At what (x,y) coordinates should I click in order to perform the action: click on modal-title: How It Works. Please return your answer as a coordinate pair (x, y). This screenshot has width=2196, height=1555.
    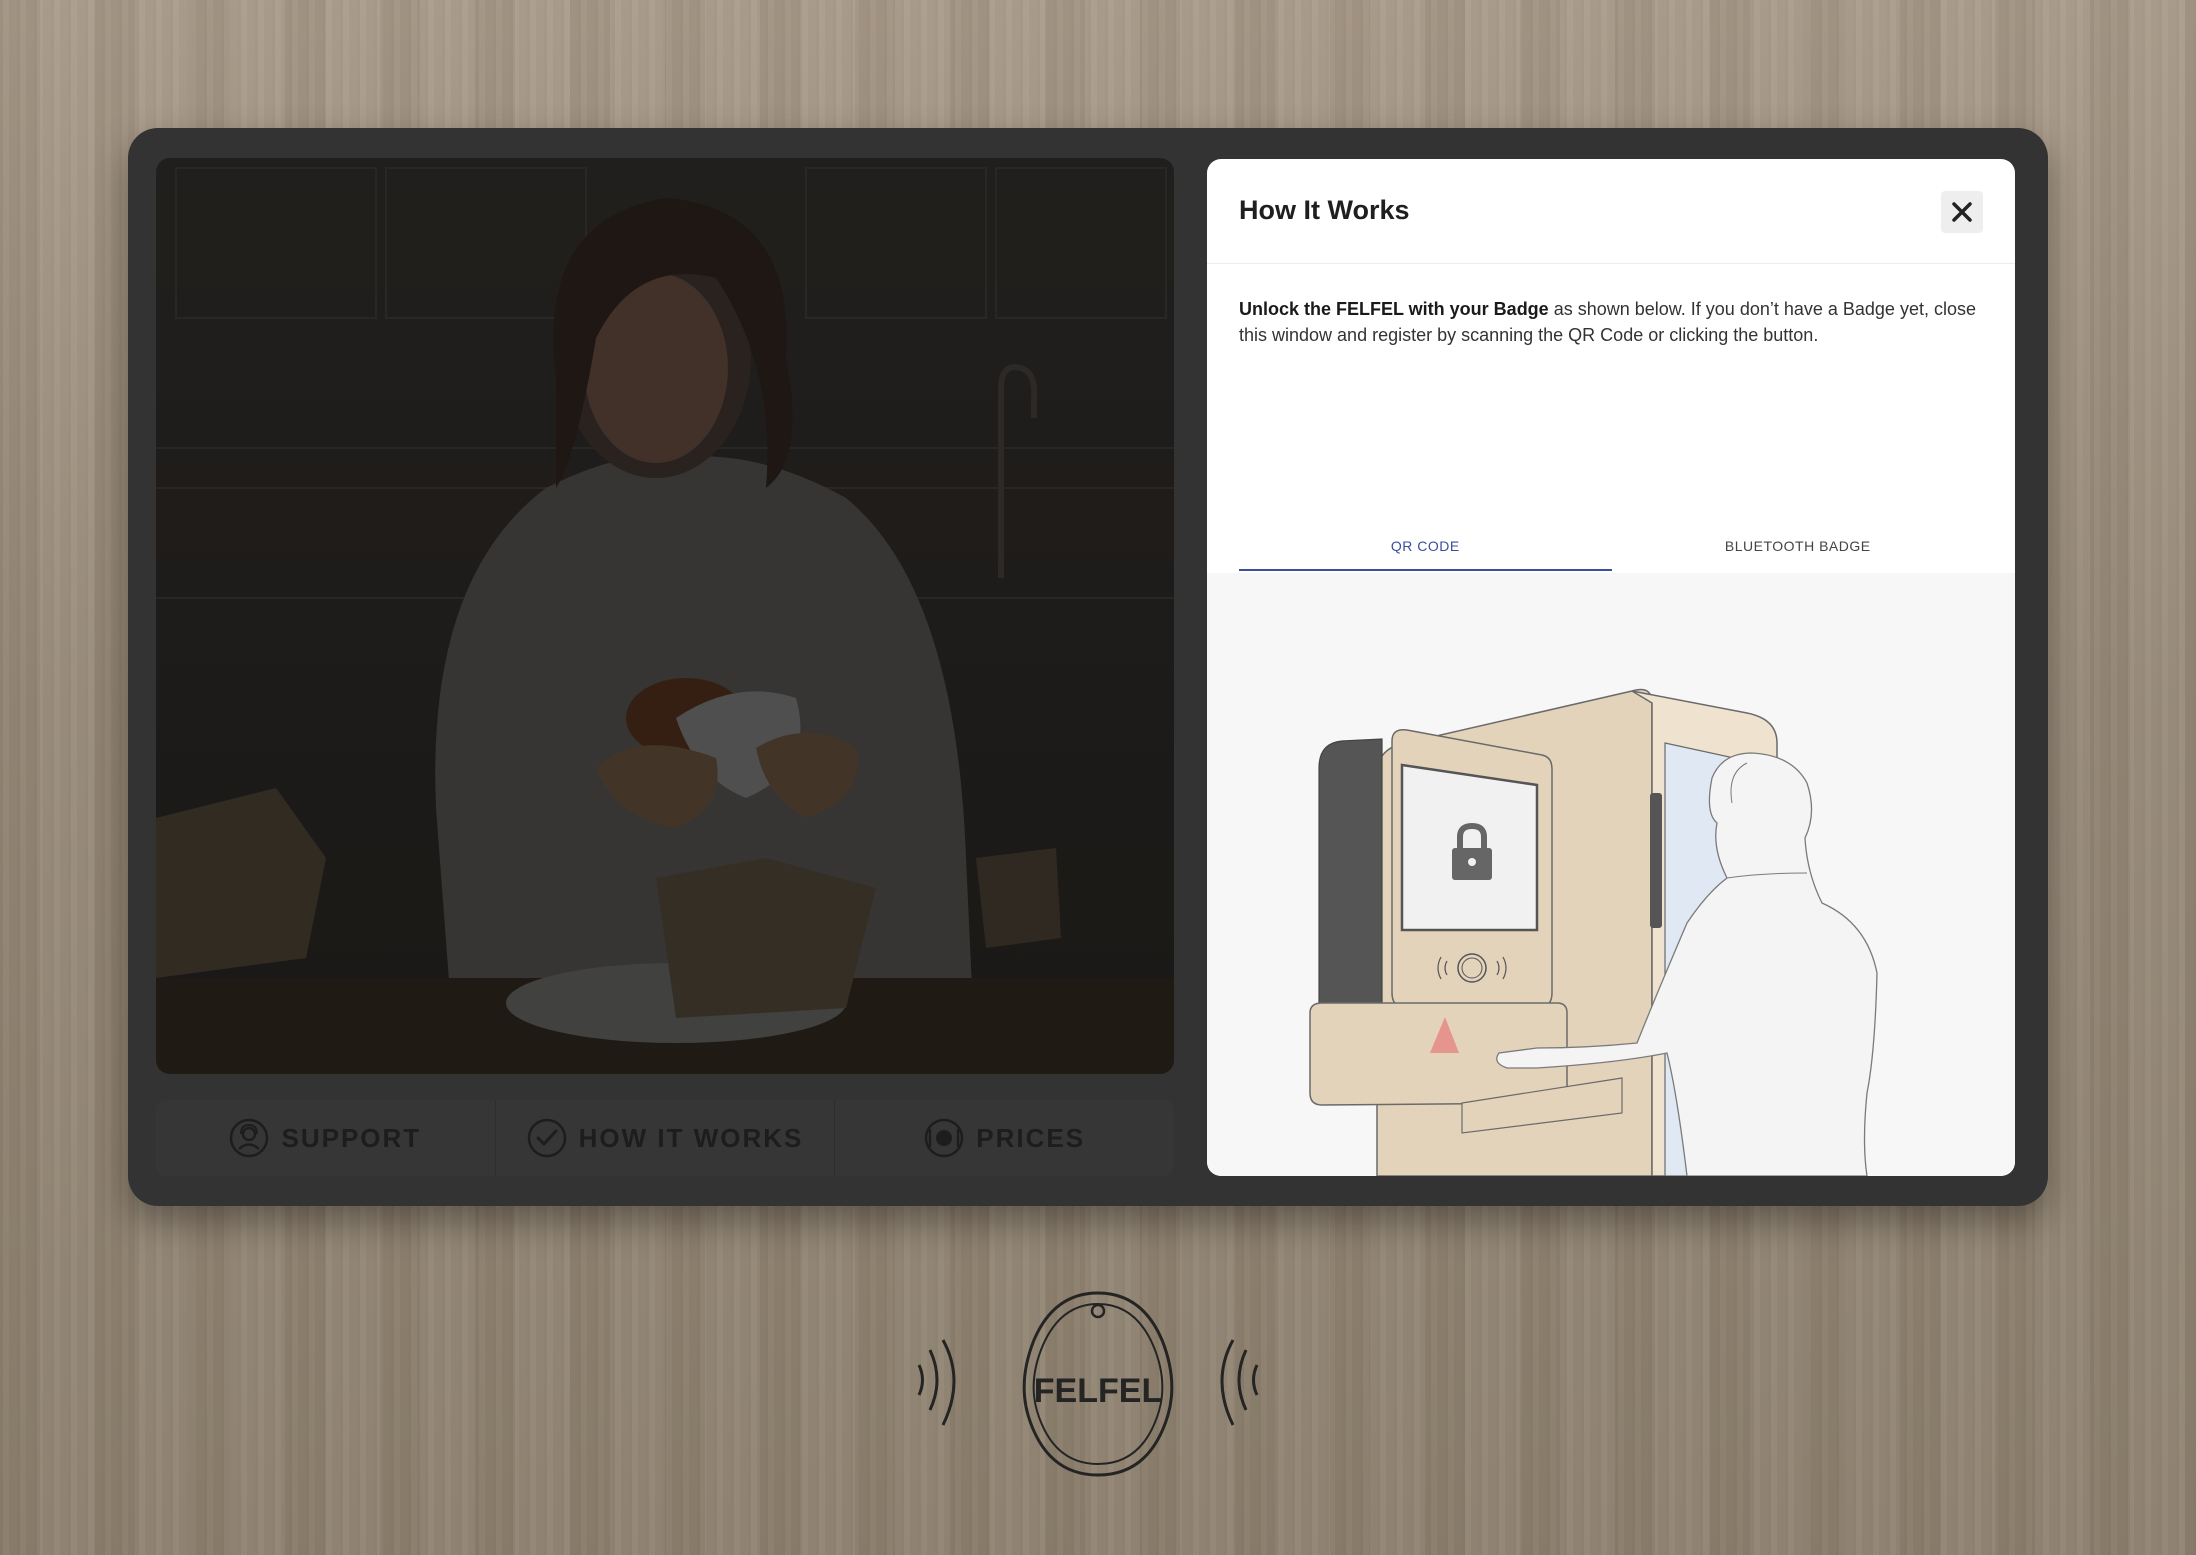
    Looking at the image, I should click on (1324, 210).